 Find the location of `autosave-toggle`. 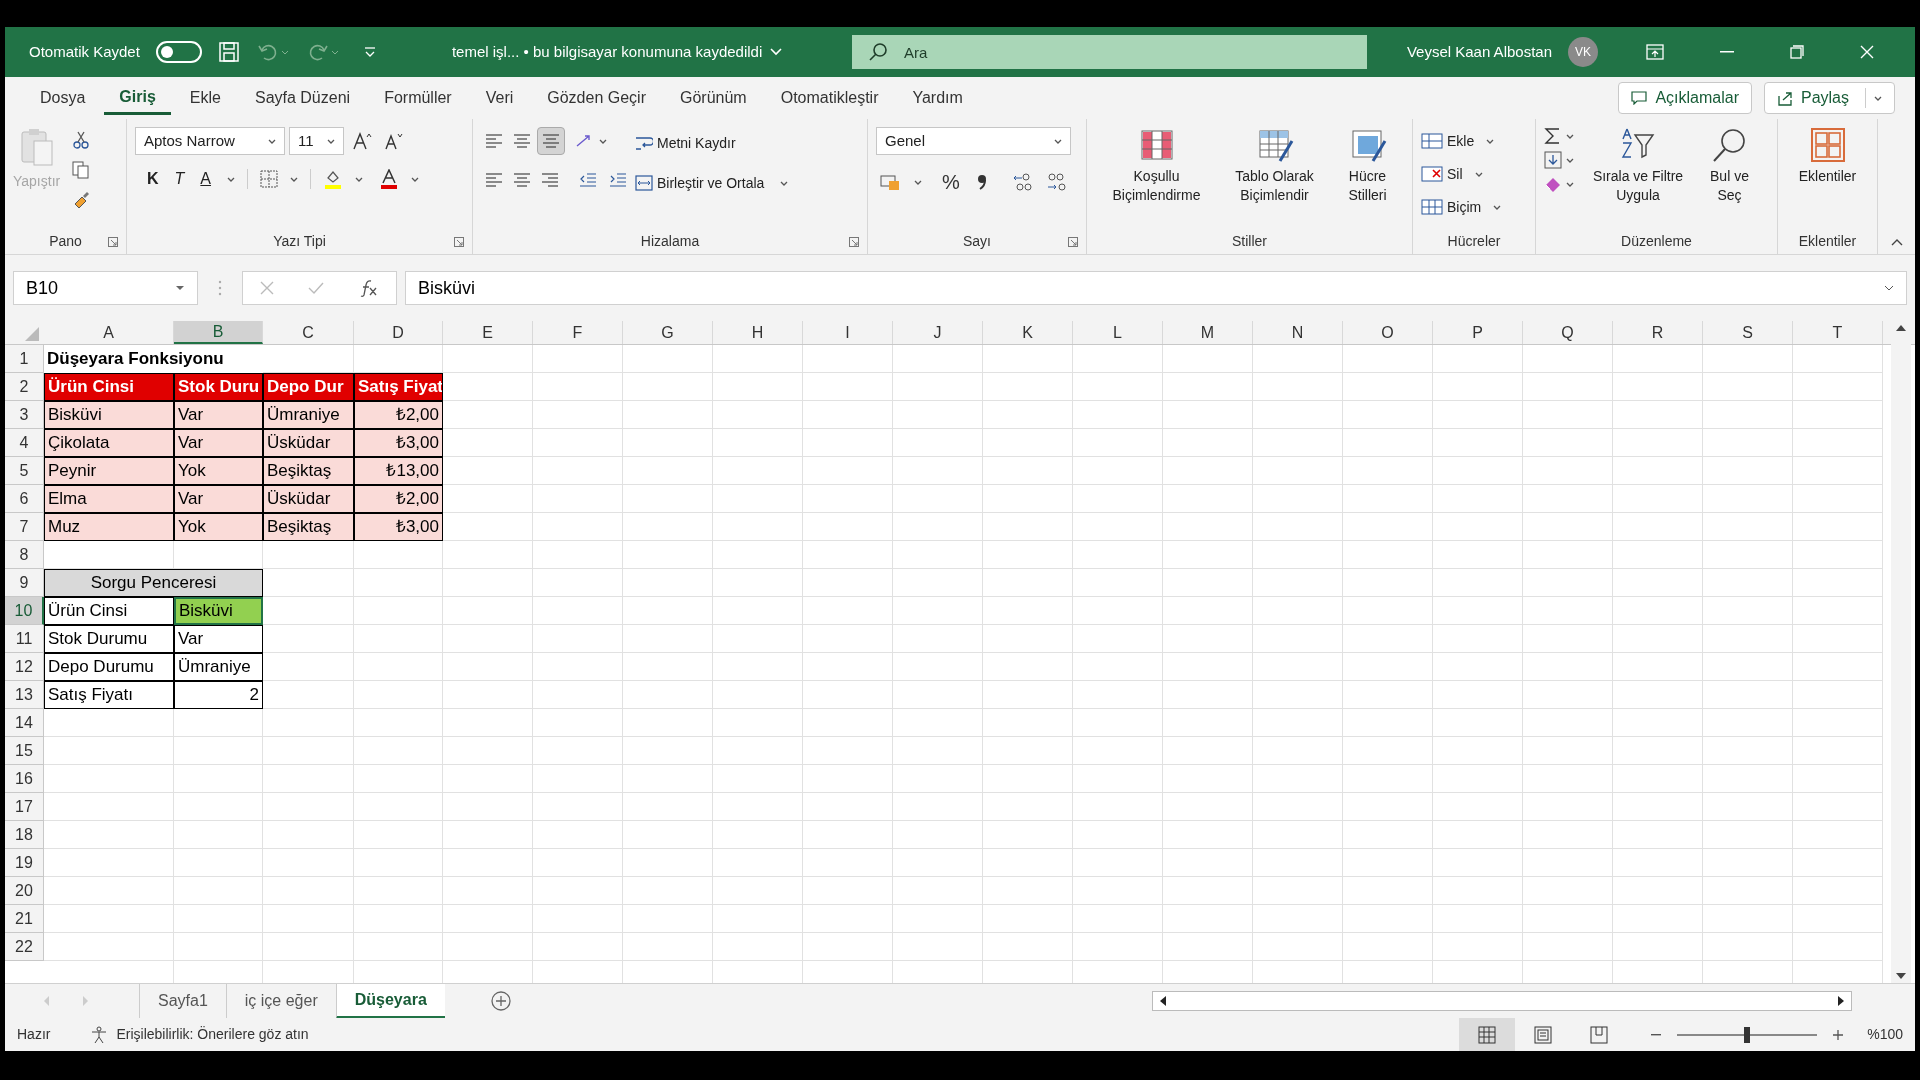

autosave-toggle is located at coordinates (178, 52).